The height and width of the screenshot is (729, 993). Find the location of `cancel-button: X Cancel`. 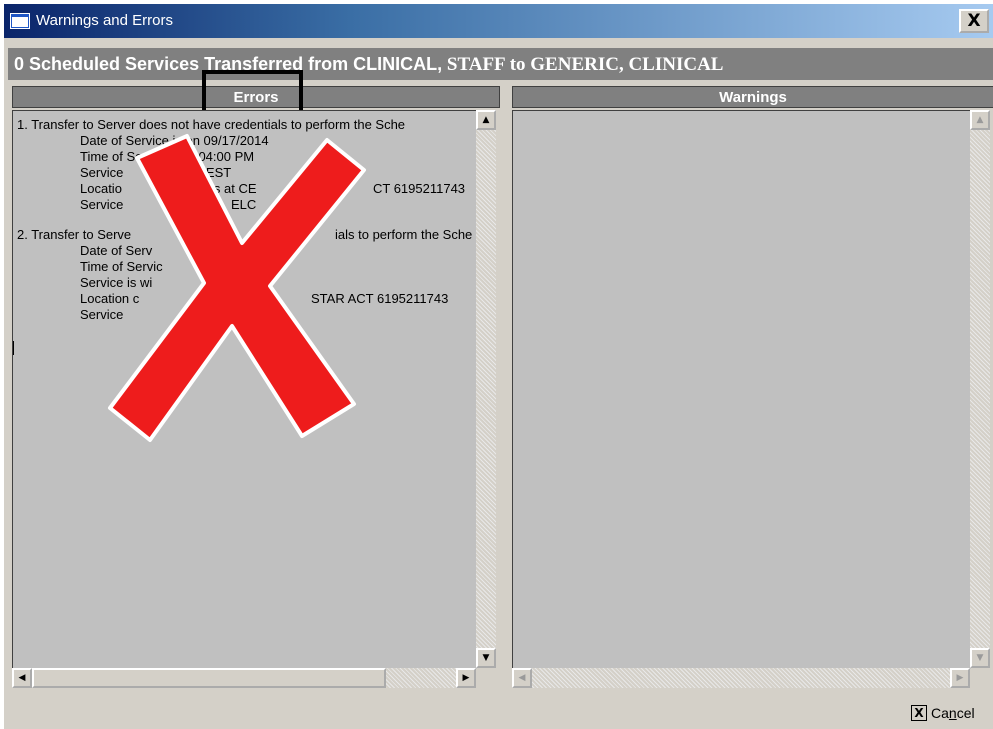

cancel-button: X Cancel is located at coordinates (947, 713).